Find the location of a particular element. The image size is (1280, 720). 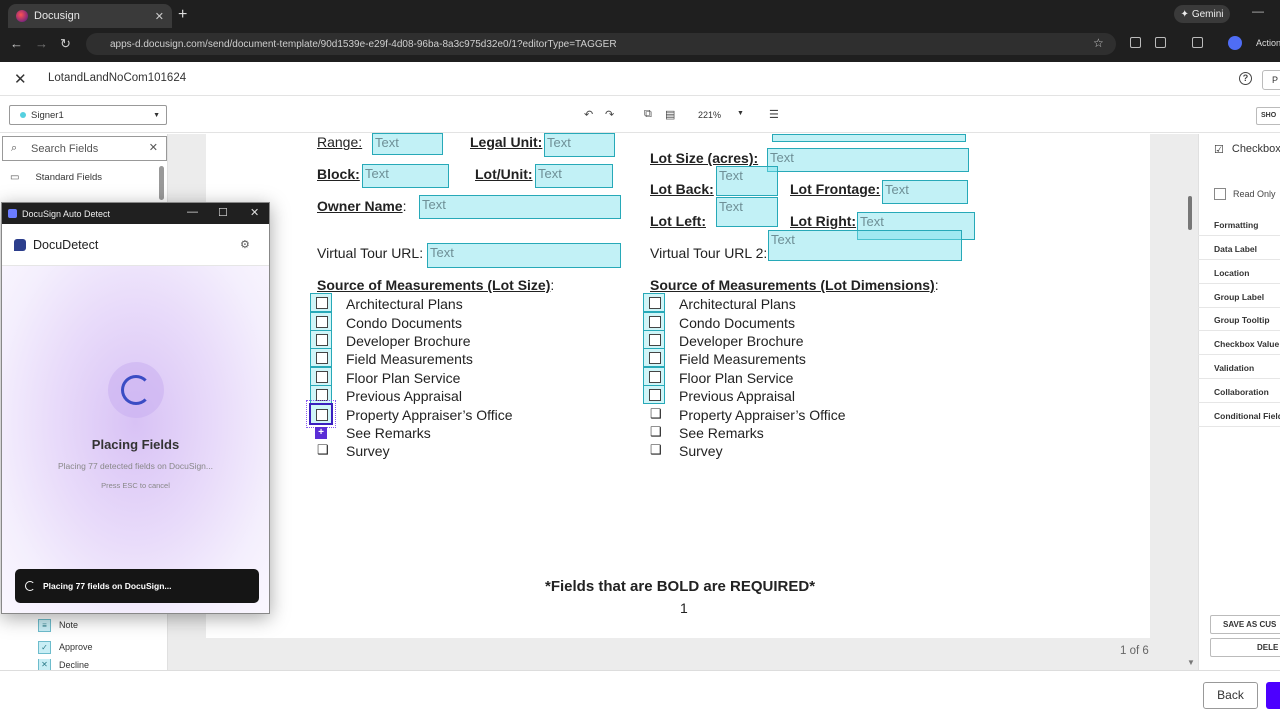

add-checkbox-icon: + is located at coordinates (321, 433).